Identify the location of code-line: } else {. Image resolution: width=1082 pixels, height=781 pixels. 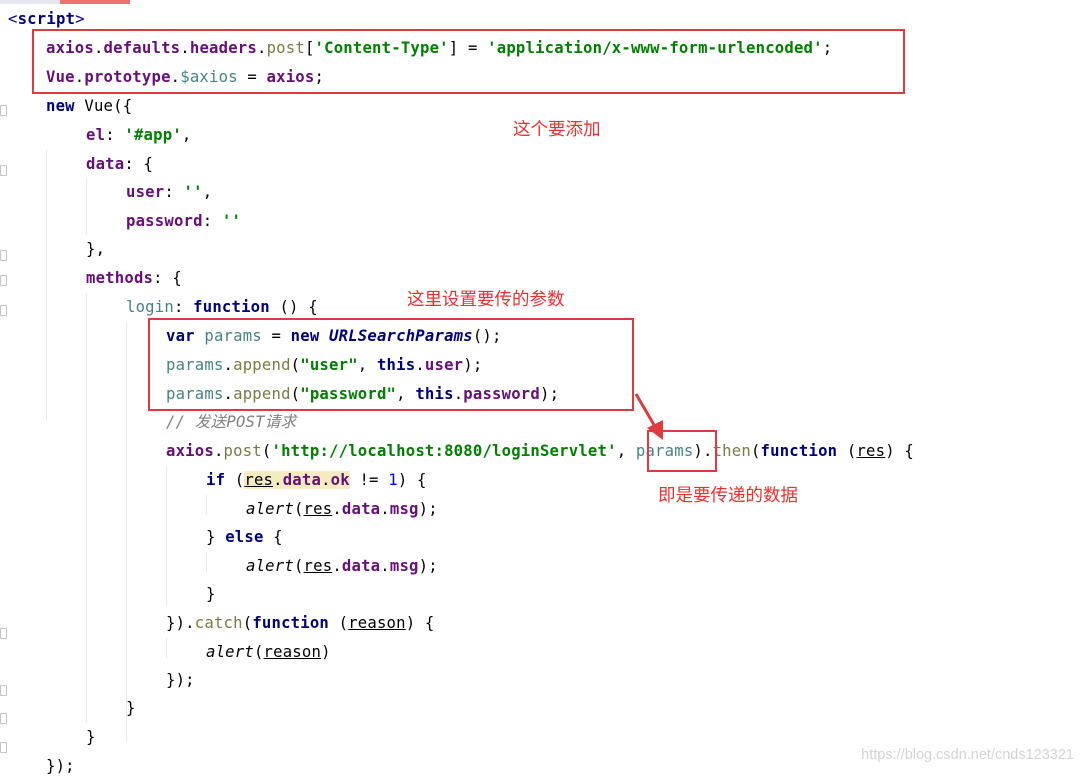
(244, 537).